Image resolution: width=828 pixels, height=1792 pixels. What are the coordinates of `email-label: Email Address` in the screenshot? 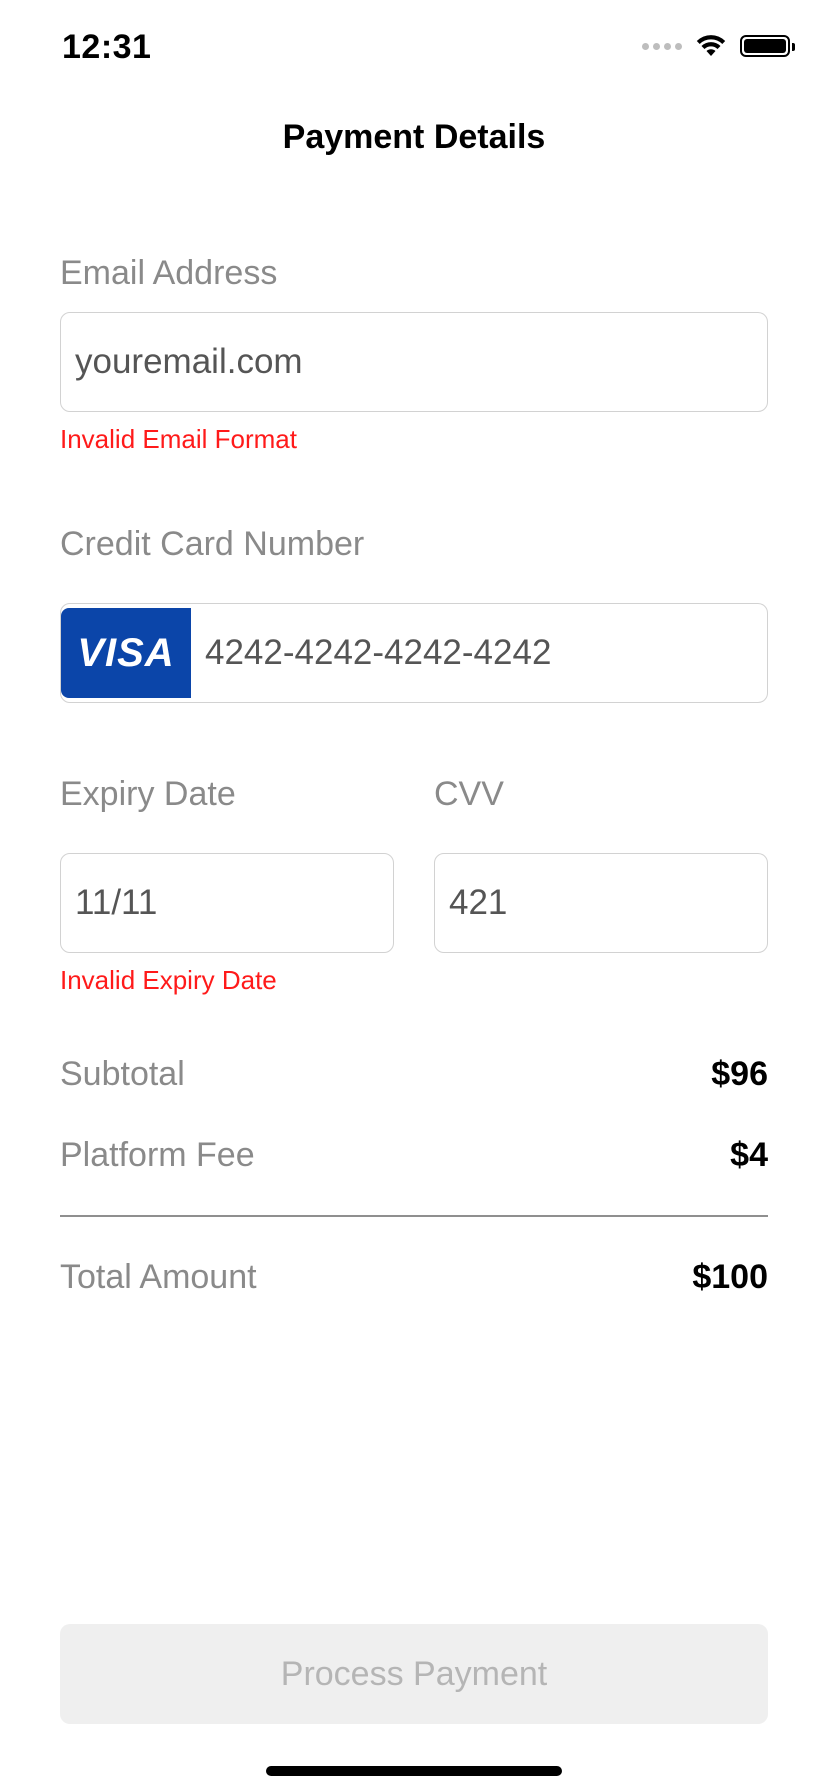 It's located at (169, 273).